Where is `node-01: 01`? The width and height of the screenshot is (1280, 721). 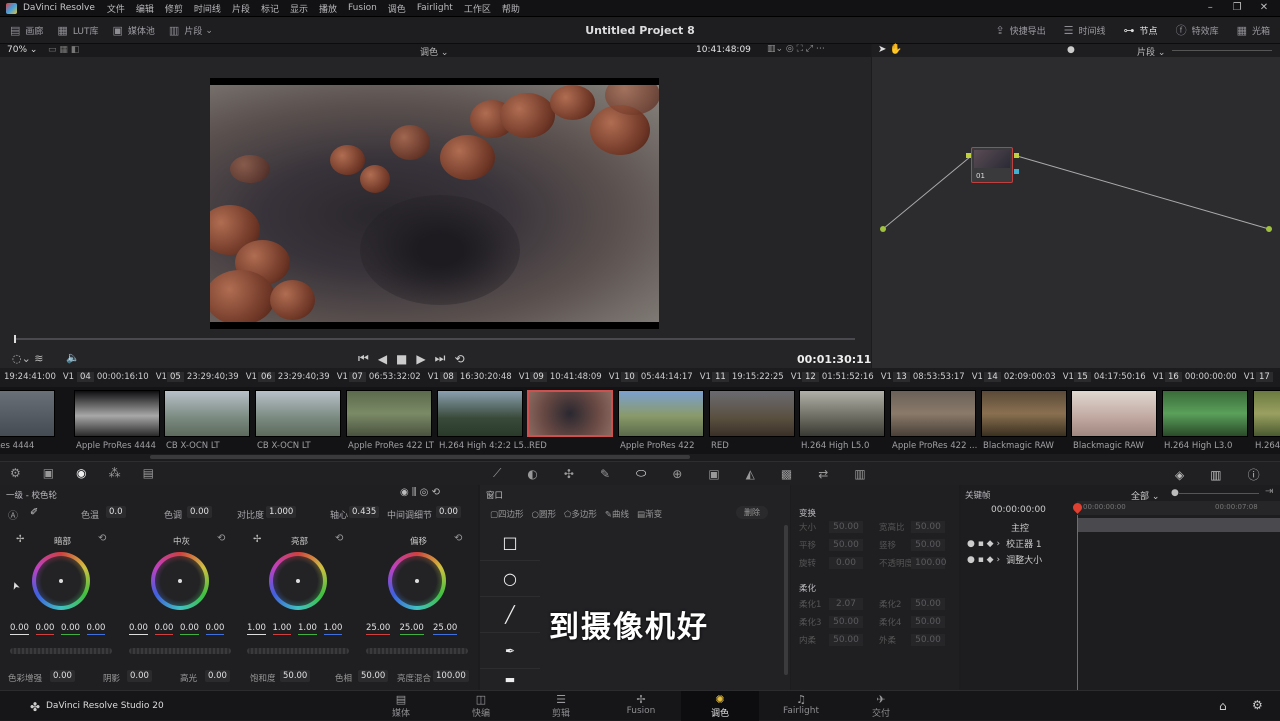
node-01: 01 is located at coordinates (992, 165).